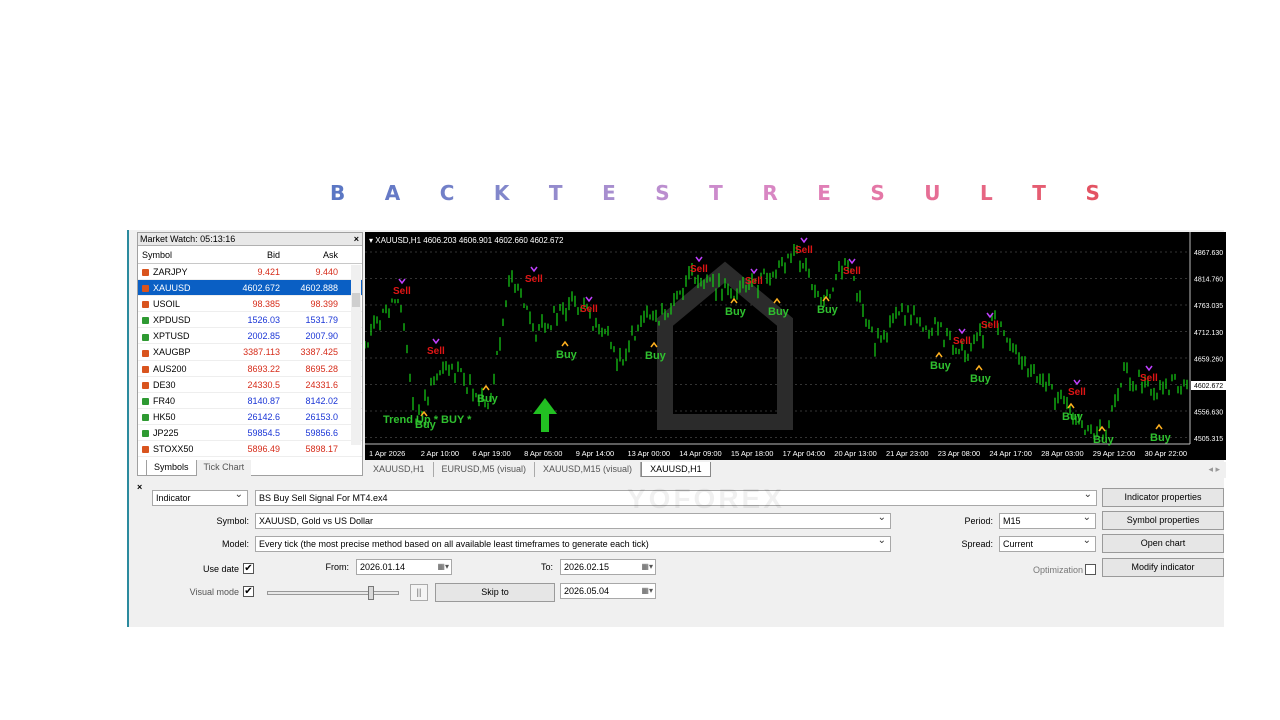 The image size is (1280, 720). Describe the element at coordinates (248, 591) in the screenshot. I see `visual-mode-checkbox: ✔` at that location.